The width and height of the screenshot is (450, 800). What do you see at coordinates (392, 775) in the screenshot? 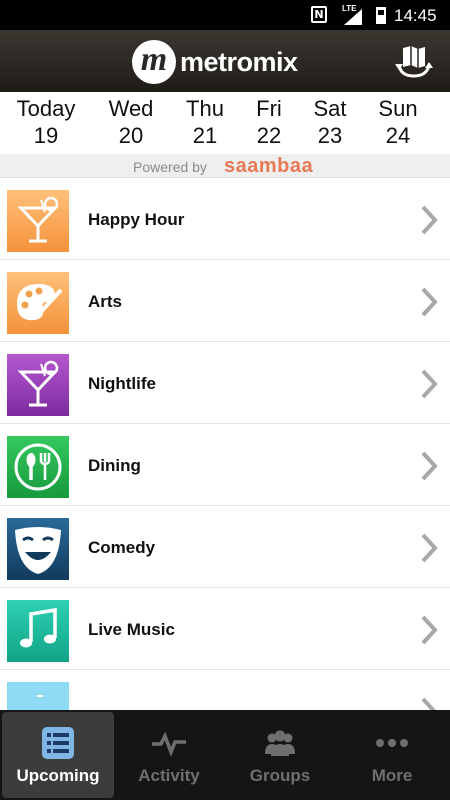
I see `tab-label: More` at bounding box center [392, 775].